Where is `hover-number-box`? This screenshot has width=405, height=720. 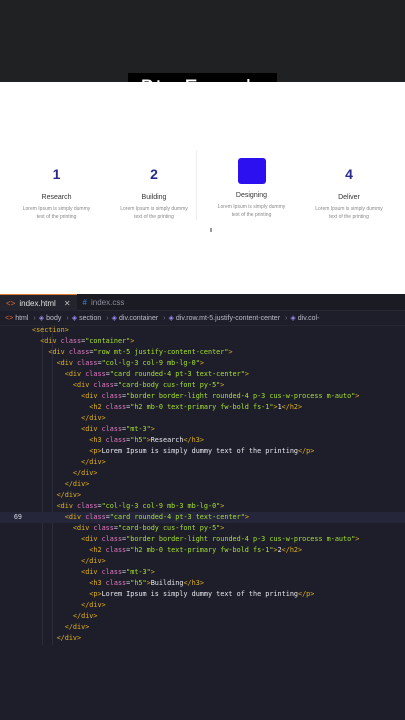
hover-number-box is located at coordinates (251, 171).